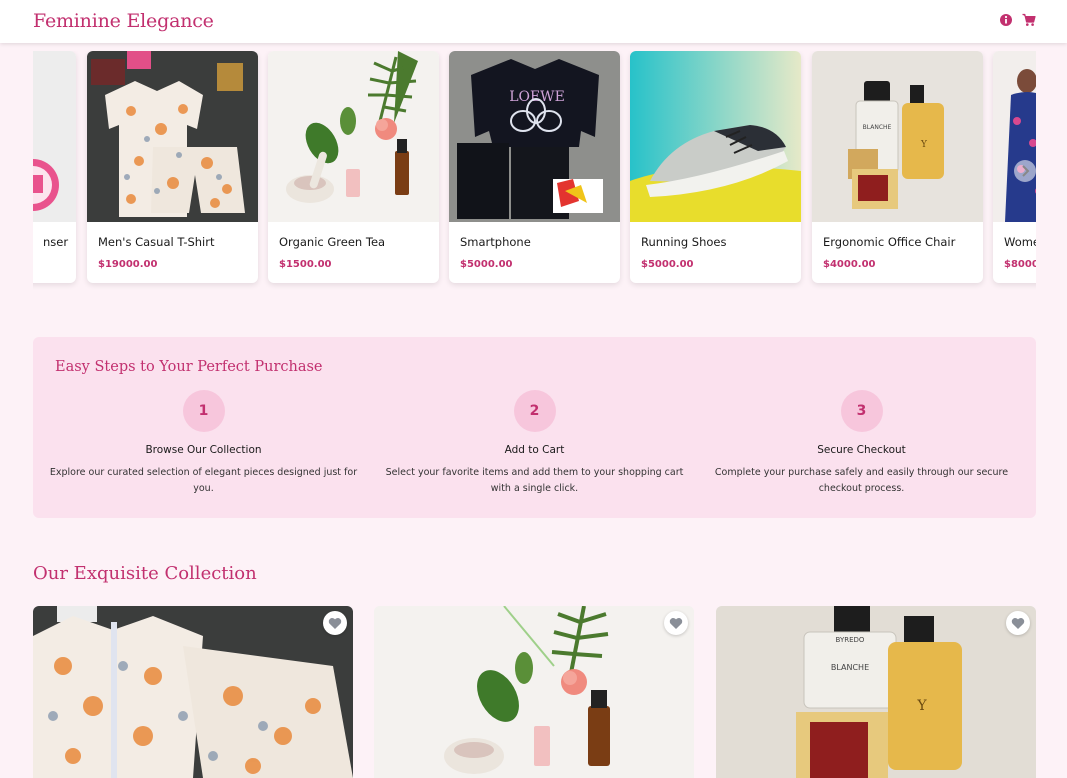 Image resolution: width=1067 pixels, height=778 pixels. I want to click on product-image: BLANCHE Y, so click(897, 136).